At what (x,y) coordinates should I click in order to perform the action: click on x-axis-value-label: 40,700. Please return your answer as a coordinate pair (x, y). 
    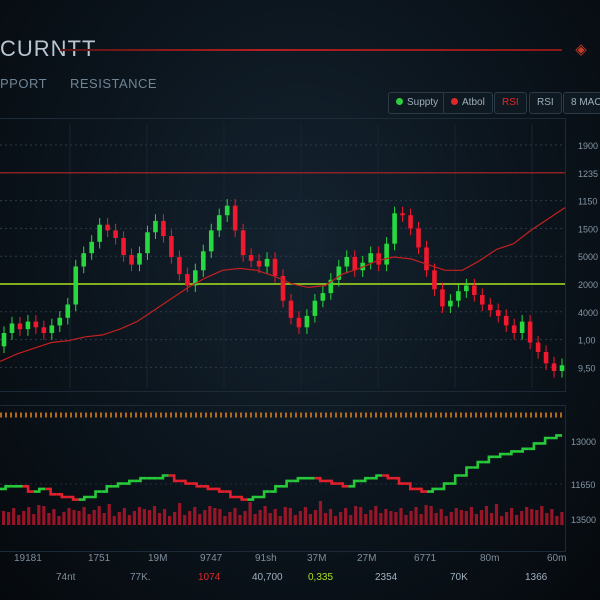
    Looking at the image, I should click on (267, 577).